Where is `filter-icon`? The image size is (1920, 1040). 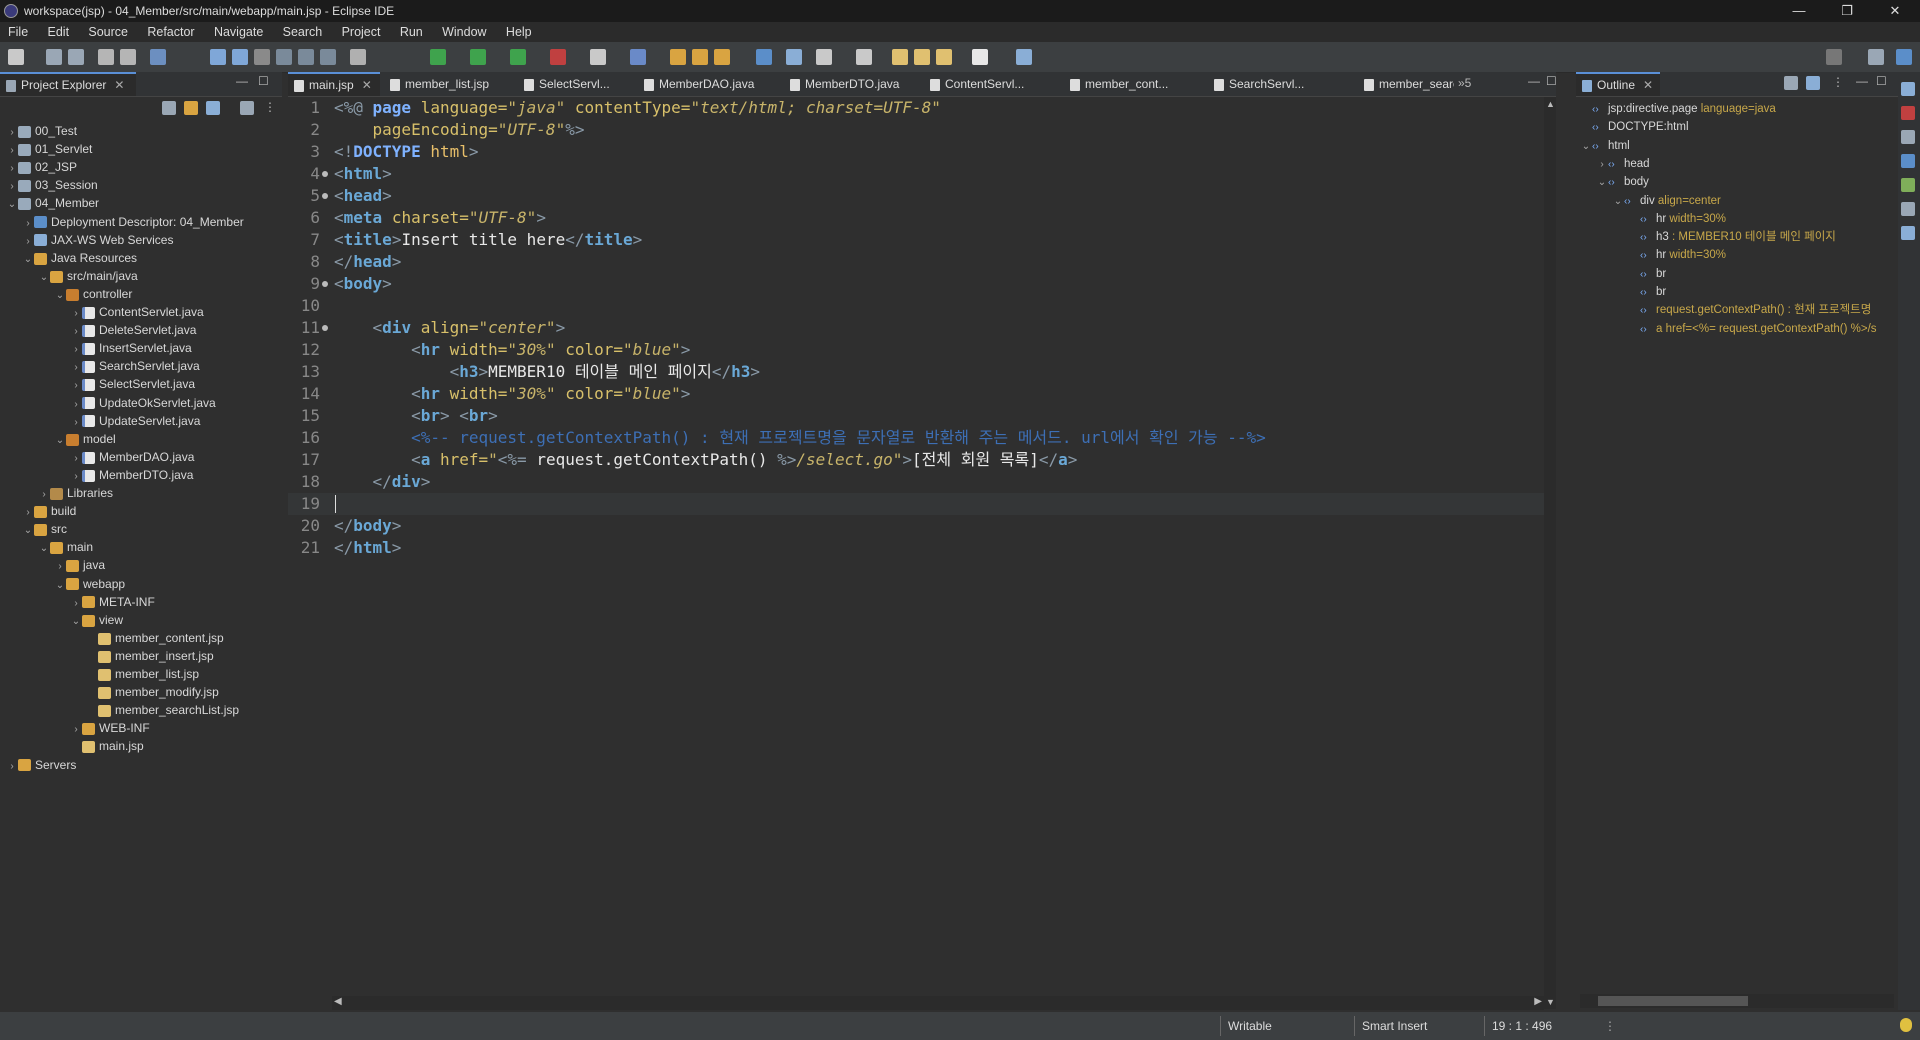
filter-icon is located at coordinates (213, 108).